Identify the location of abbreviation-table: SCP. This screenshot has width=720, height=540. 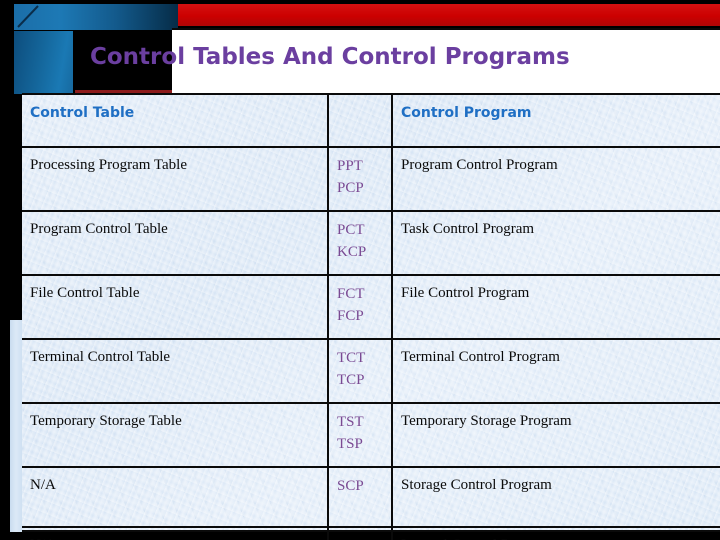
(350, 486).